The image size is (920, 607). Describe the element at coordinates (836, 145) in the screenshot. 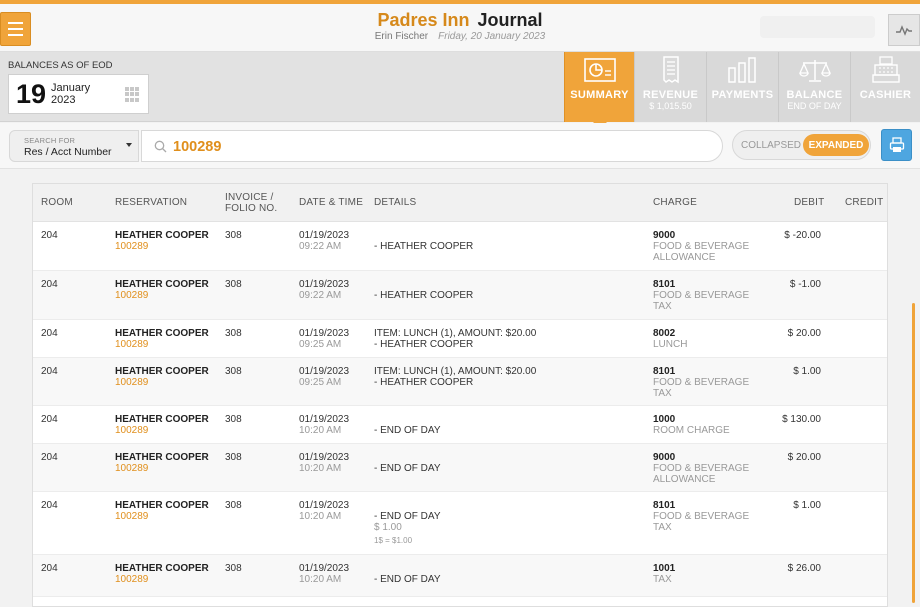

I see `expanded-option: EXPANDED` at that location.